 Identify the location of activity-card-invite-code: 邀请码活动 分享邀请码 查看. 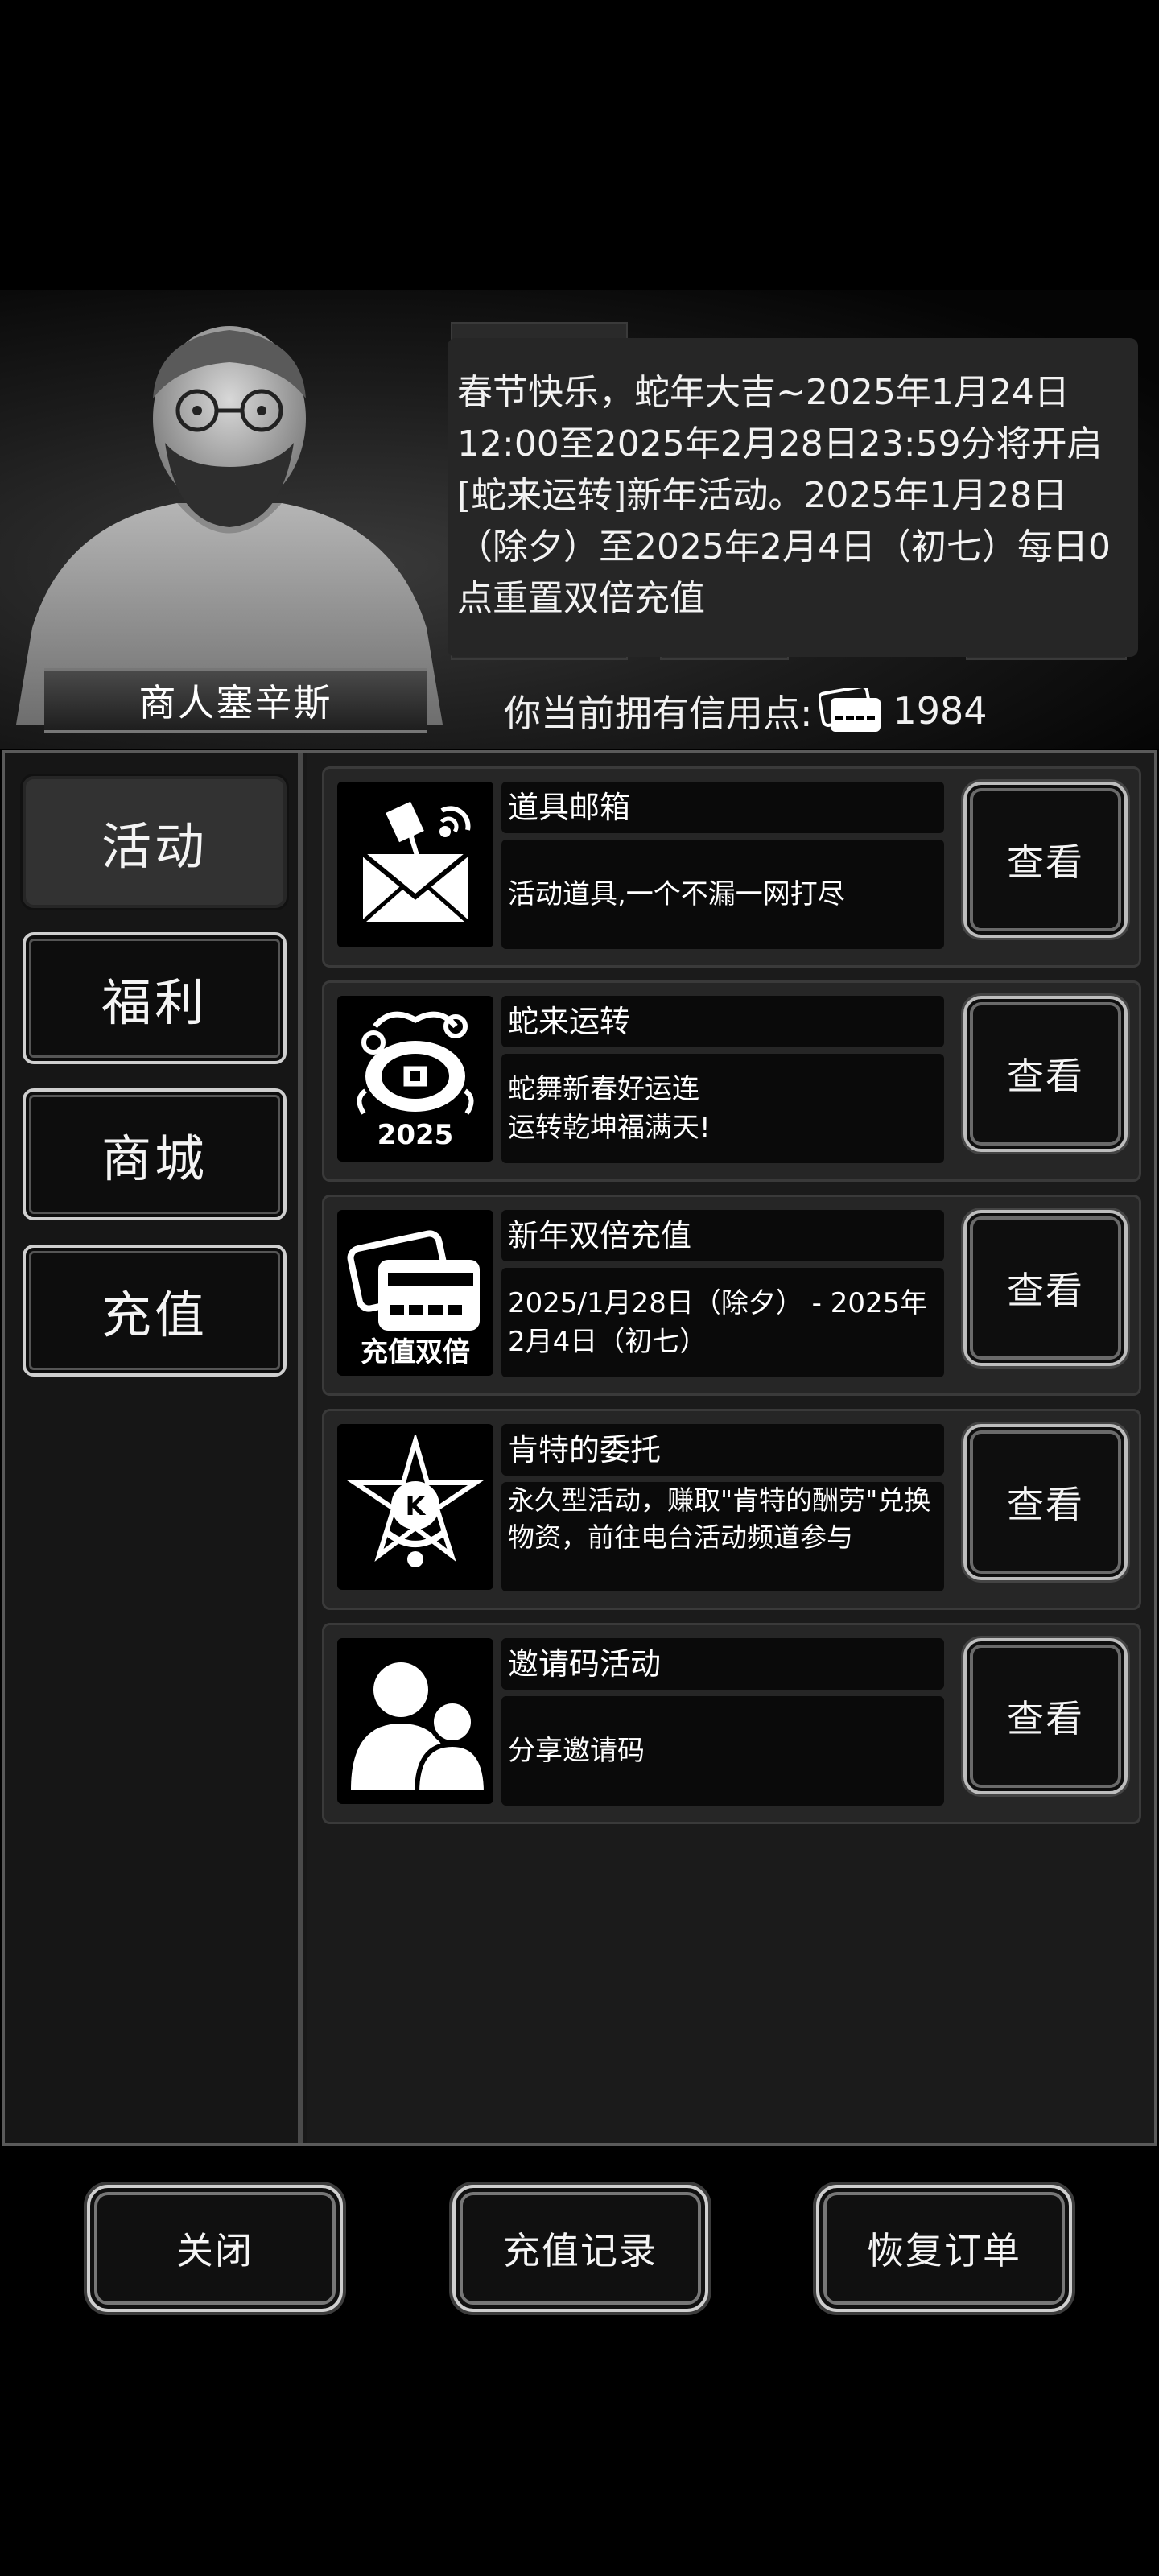
(731, 1723).